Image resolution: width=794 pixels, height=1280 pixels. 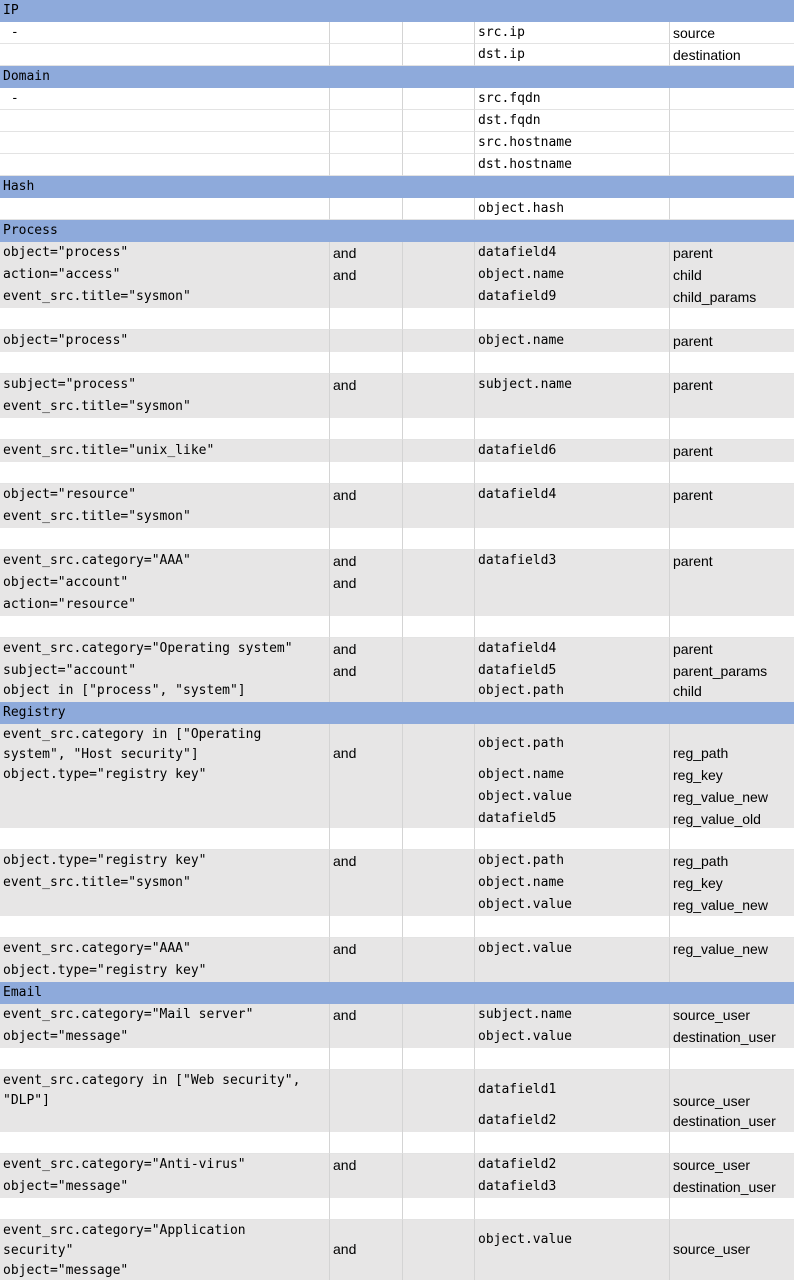 What do you see at coordinates (572, 143) in the screenshot?
I see `table-cell: src.hostname` at bounding box center [572, 143].